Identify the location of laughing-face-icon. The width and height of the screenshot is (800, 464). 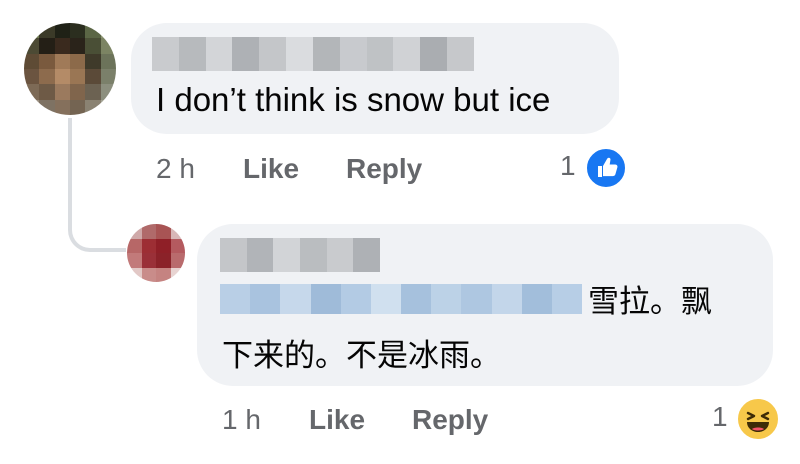
(758, 421).